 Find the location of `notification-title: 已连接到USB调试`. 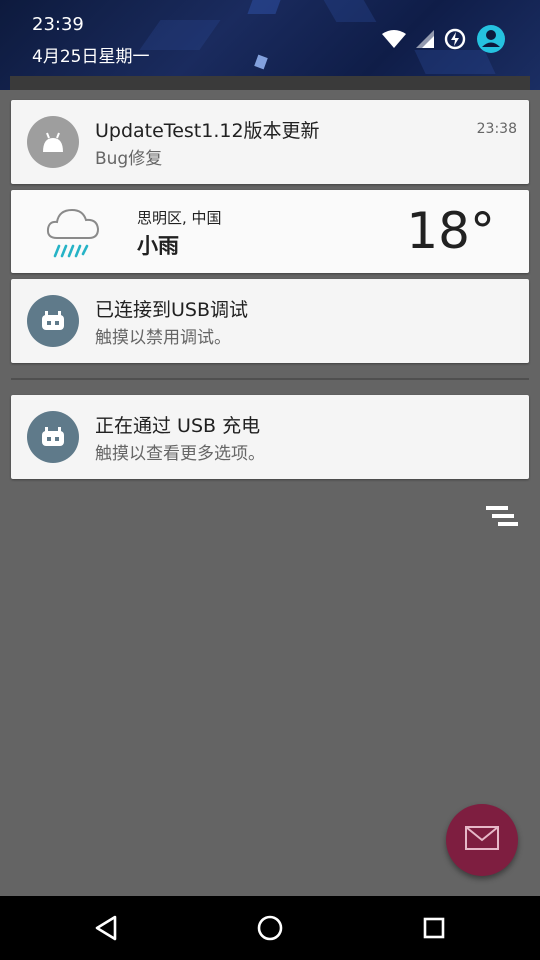

notification-title: 已连接到USB调试 is located at coordinates (172, 310).